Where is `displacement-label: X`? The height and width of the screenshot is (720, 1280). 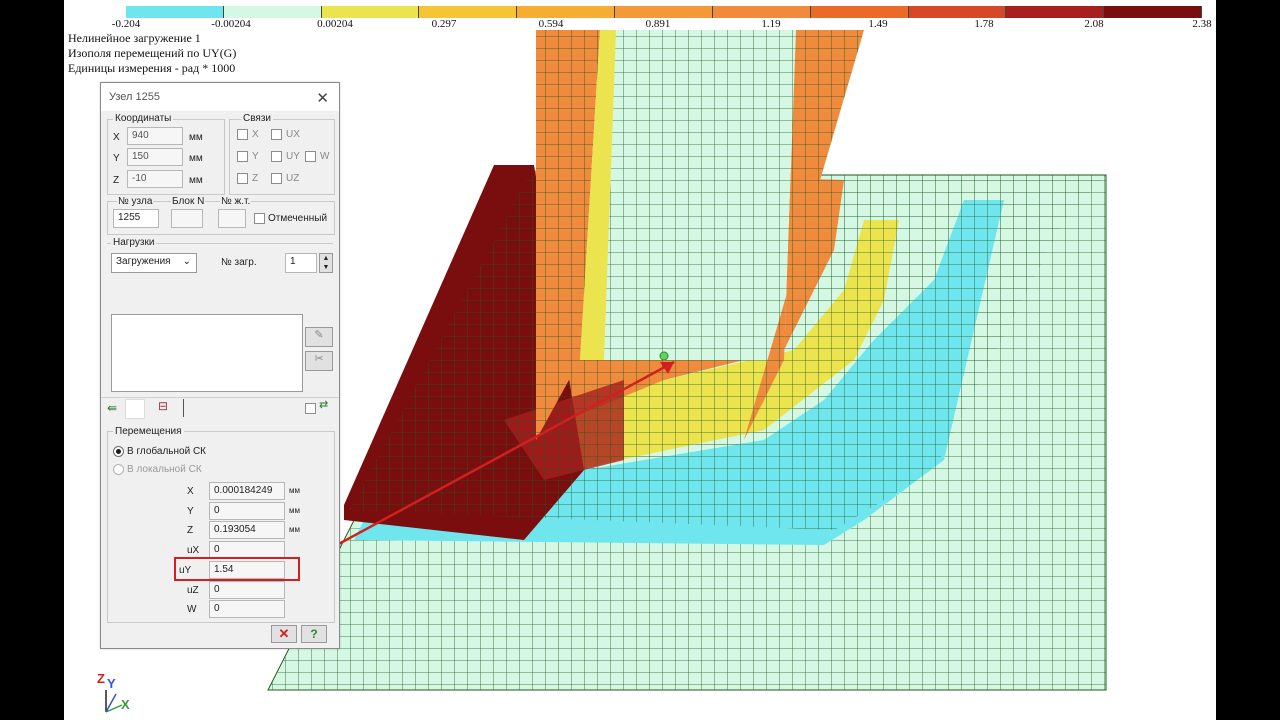
displacement-label: X is located at coordinates (190, 491).